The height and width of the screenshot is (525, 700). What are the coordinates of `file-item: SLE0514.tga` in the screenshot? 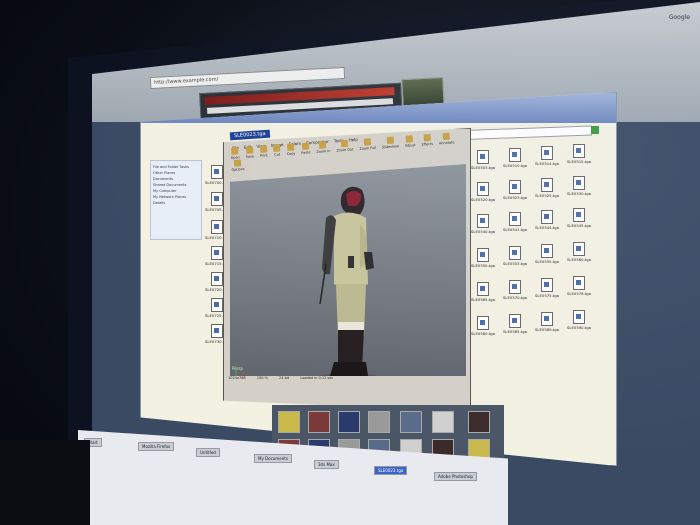 It's located at (547, 159).